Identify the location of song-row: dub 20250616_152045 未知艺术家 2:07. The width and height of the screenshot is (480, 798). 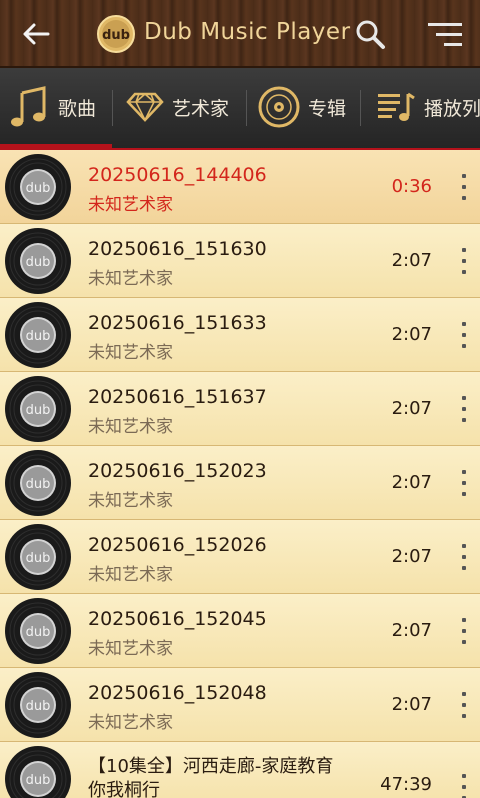
(240, 631).